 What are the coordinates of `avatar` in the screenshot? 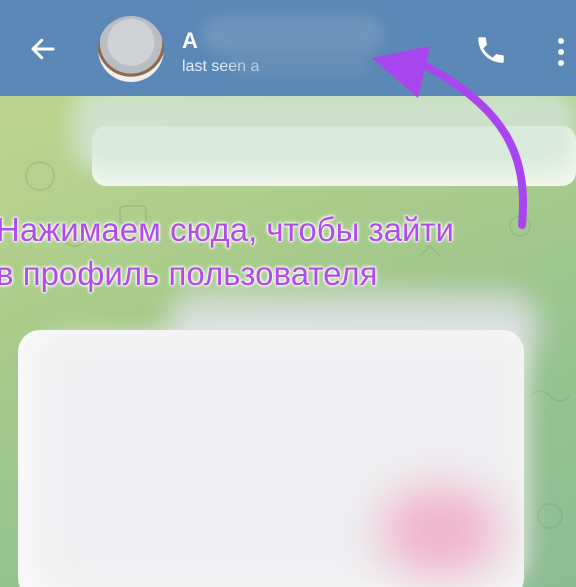 It's located at (131, 49).